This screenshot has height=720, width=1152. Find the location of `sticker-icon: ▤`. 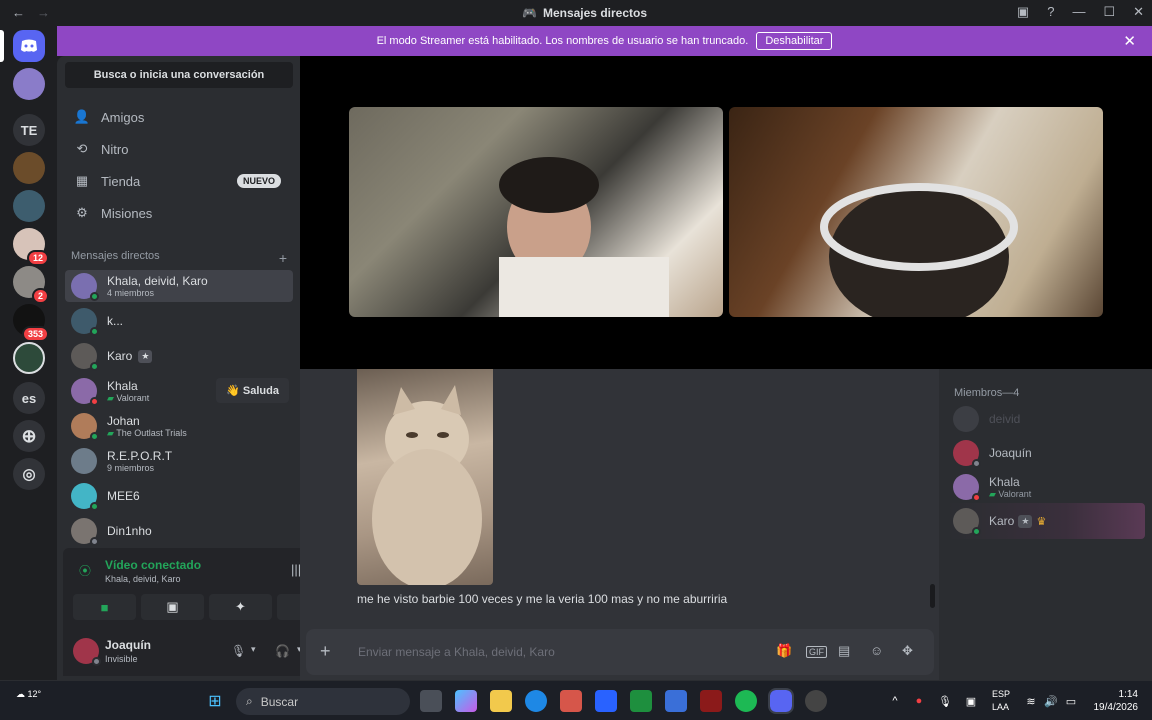

sticker-icon: ▤ is located at coordinates (844, 651).